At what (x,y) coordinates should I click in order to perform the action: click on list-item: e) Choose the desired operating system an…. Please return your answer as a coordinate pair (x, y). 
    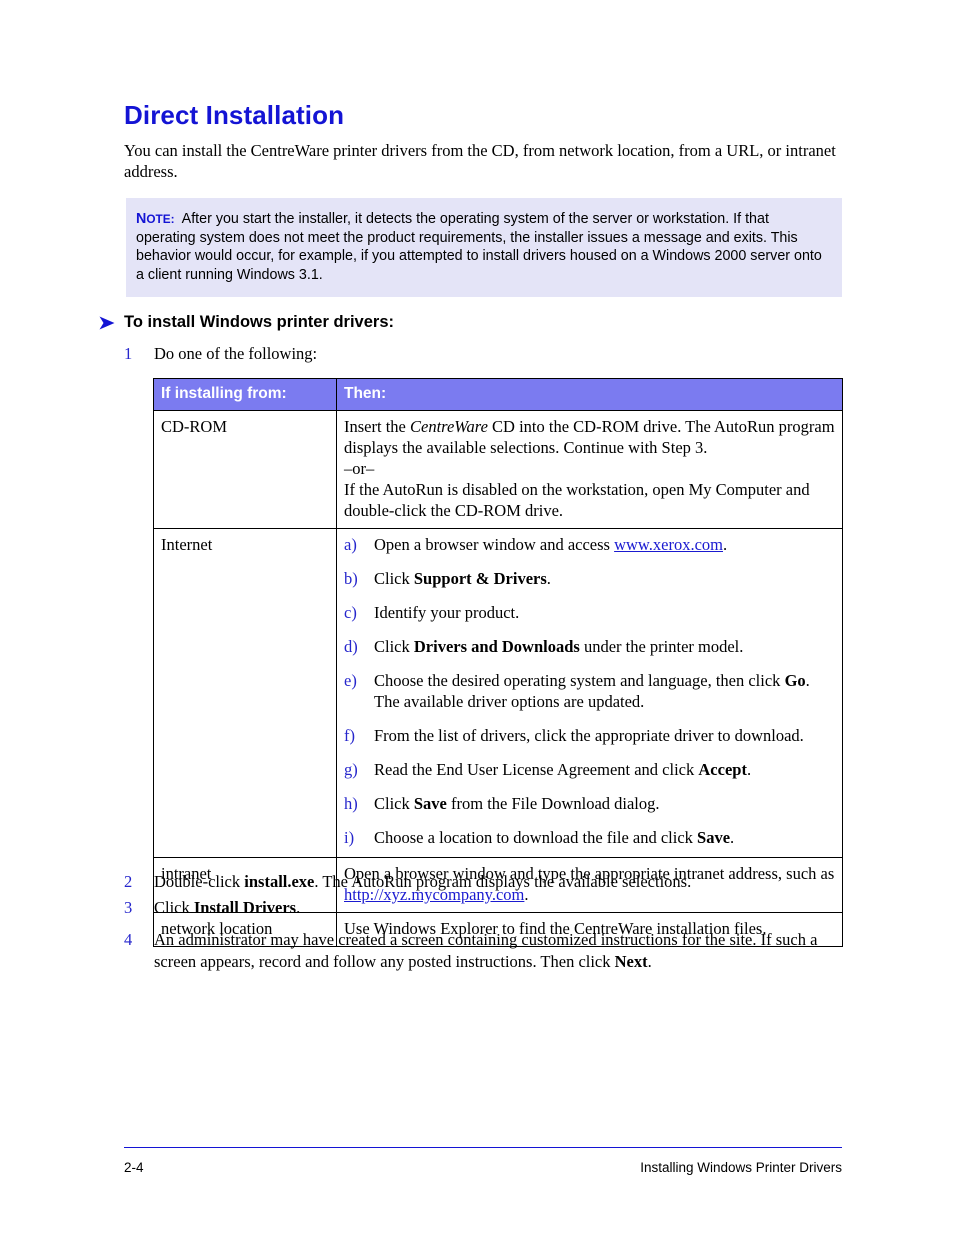
    Looking at the image, I should click on (589, 691).